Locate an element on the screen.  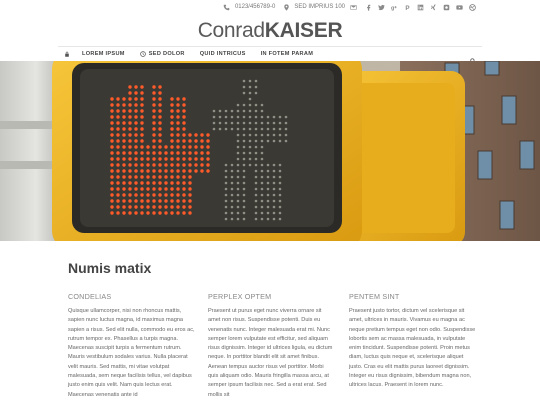
logo-text-bold: KAISER is located at coordinates (303, 30).